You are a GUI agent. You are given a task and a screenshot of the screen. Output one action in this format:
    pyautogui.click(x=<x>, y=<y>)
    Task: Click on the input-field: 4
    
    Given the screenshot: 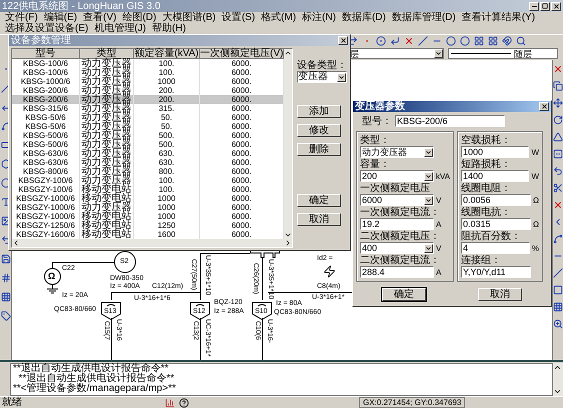 What is the action you would take?
    pyautogui.click(x=495, y=248)
    